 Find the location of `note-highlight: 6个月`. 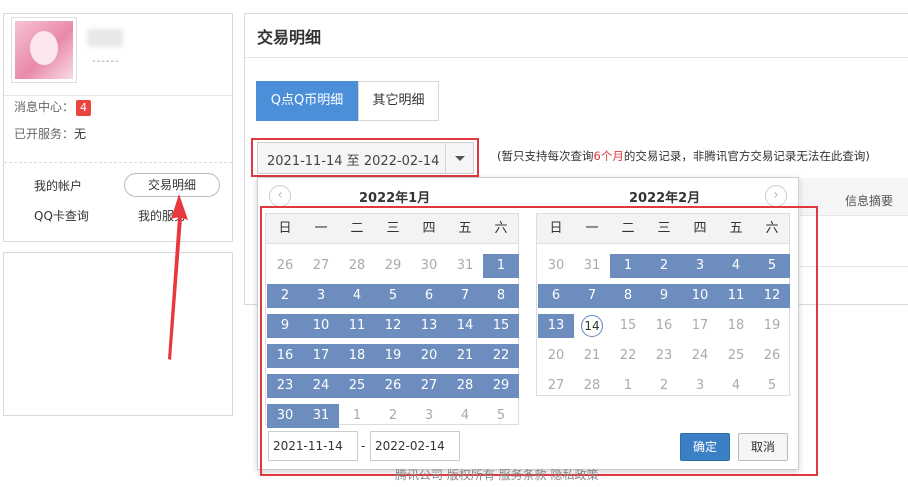

note-highlight: 6个月 is located at coordinates (608, 156).